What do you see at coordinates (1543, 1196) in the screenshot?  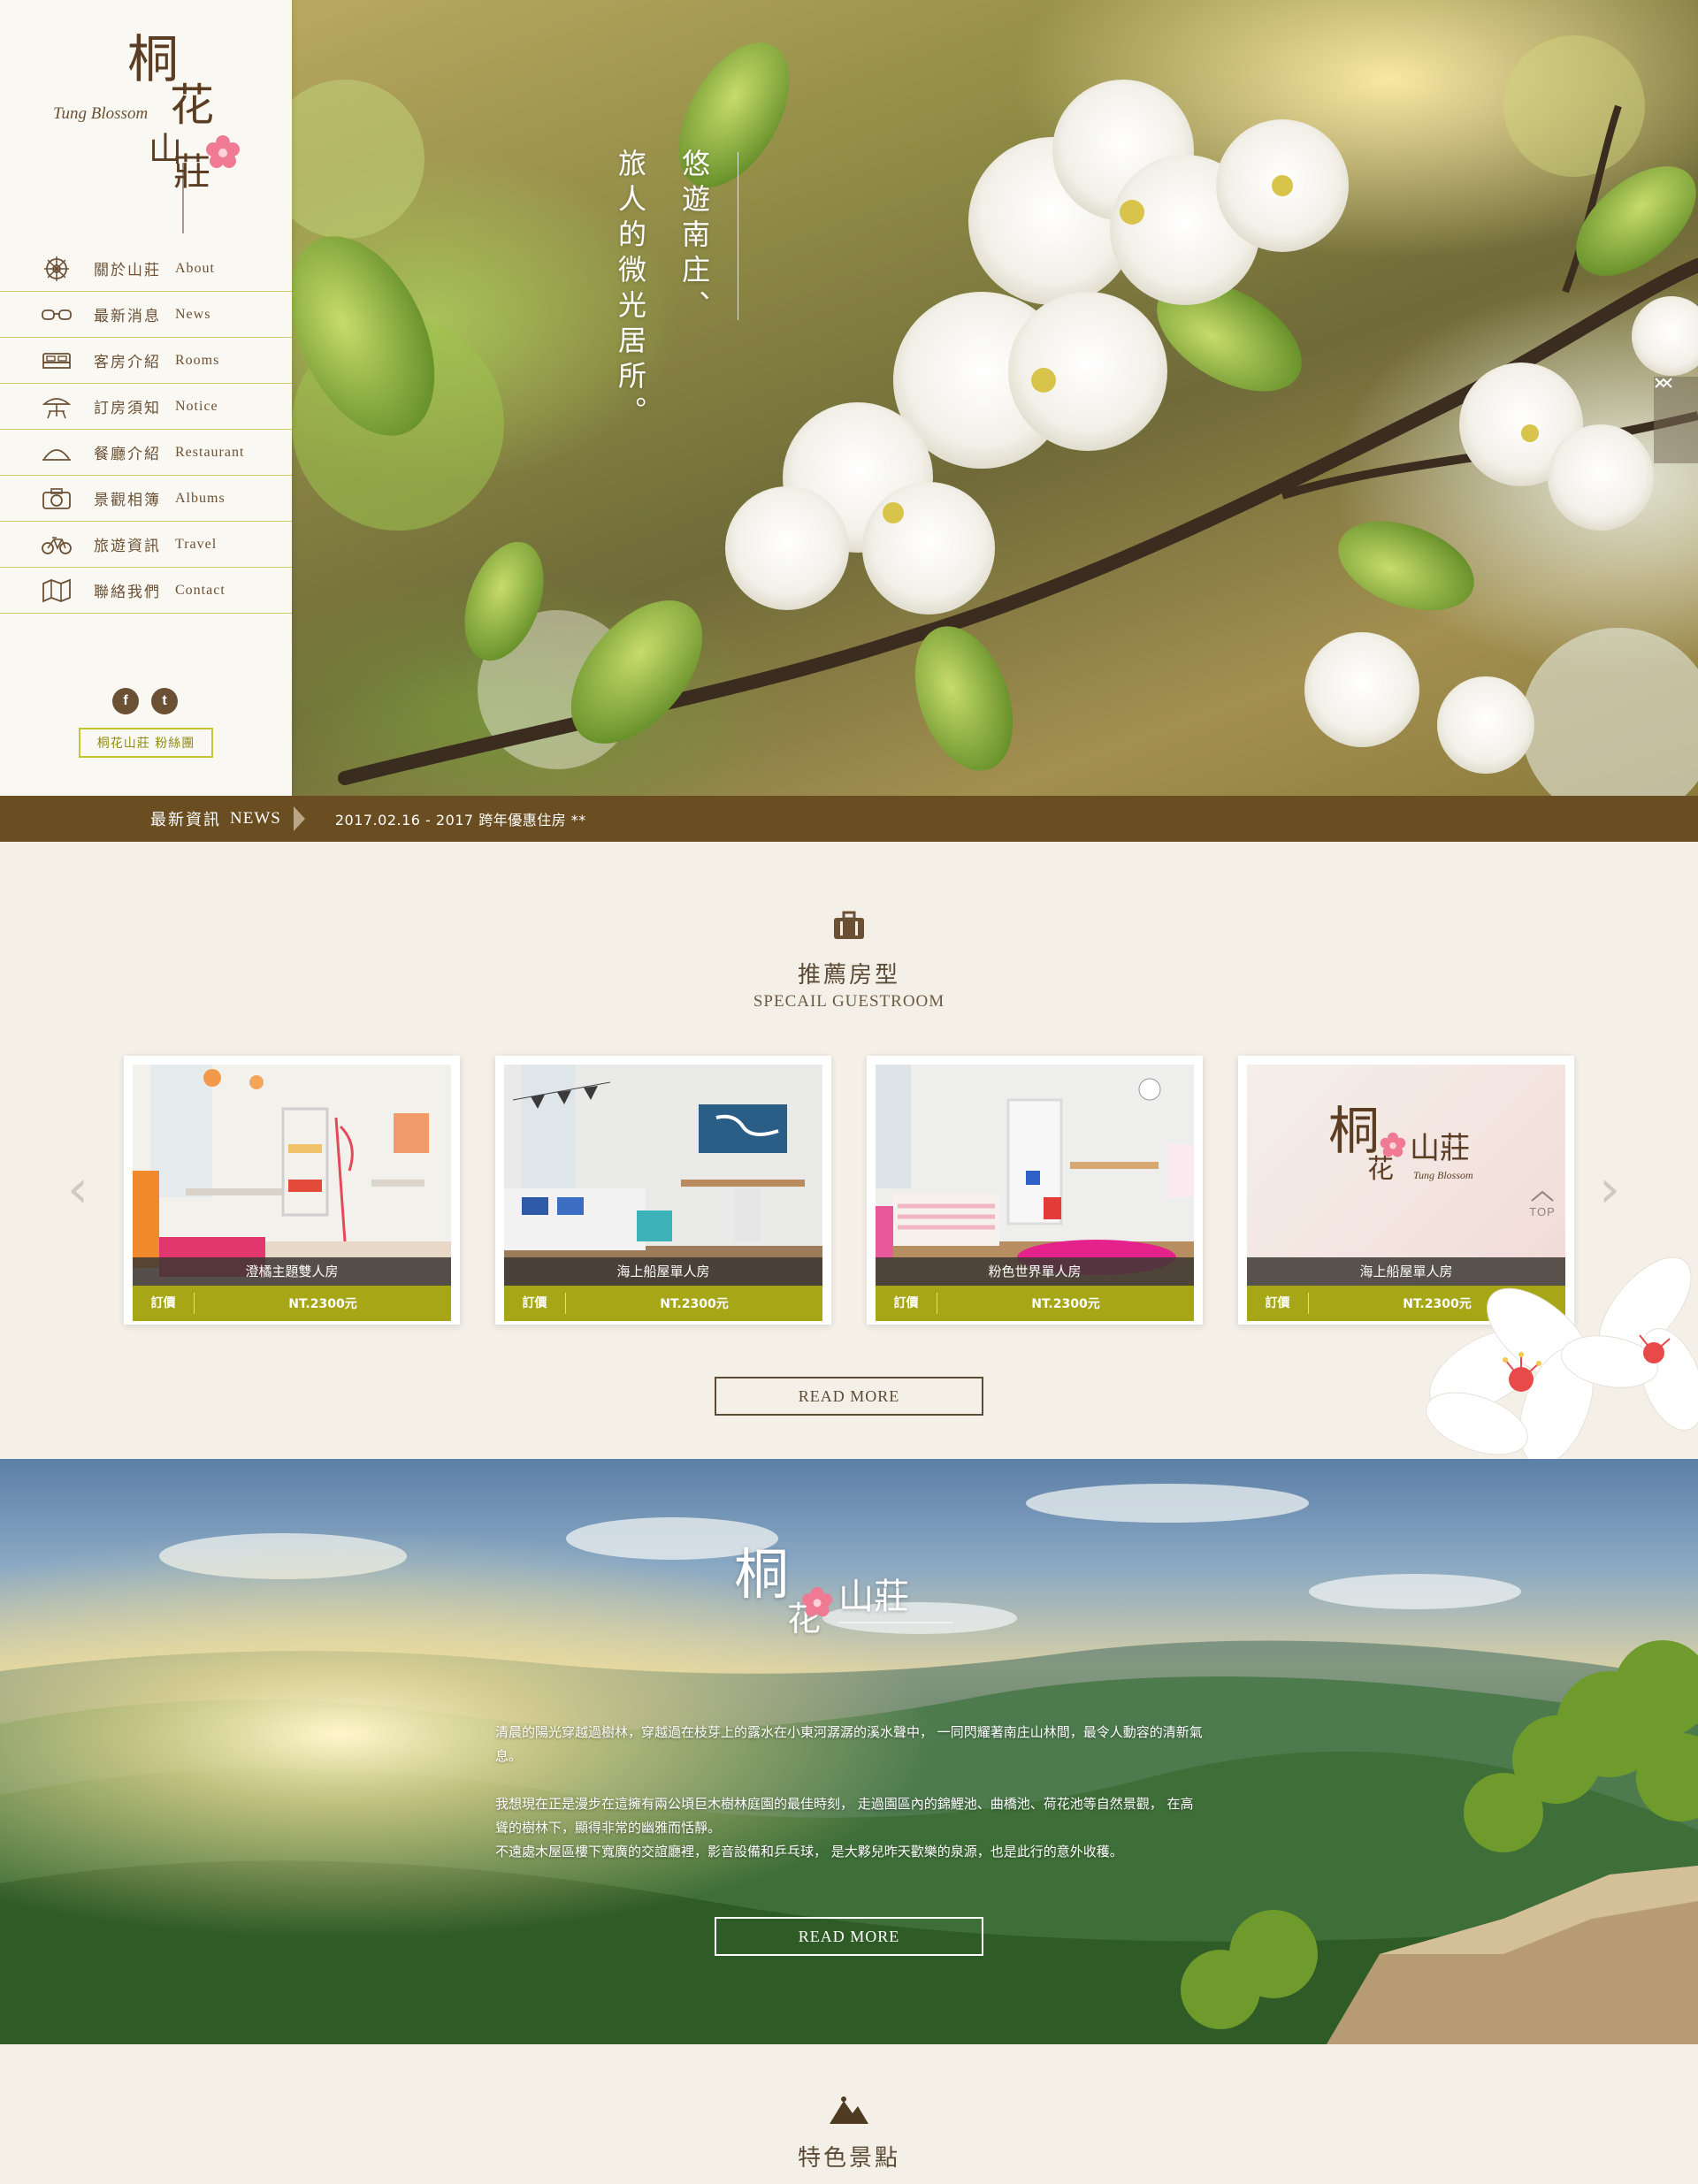 I see `chevron-up-icon` at bounding box center [1543, 1196].